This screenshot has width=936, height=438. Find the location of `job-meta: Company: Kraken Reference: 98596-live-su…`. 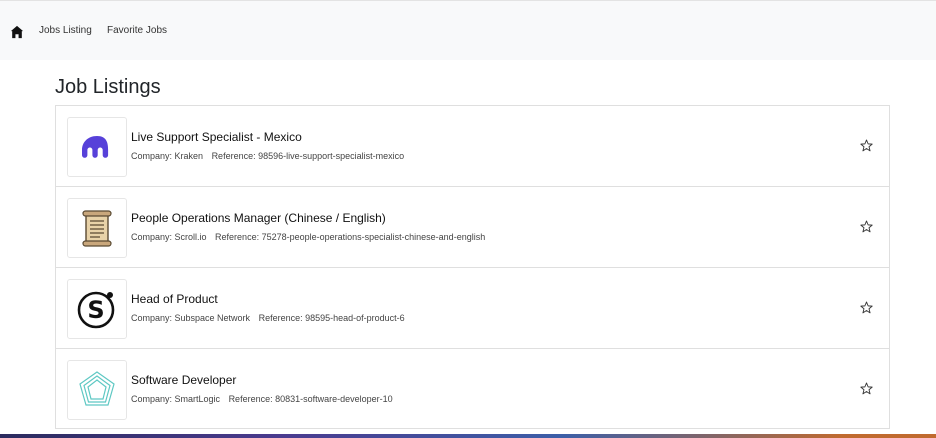

job-meta: Company: Kraken Reference: 98596-live-su… is located at coordinates (267, 156).